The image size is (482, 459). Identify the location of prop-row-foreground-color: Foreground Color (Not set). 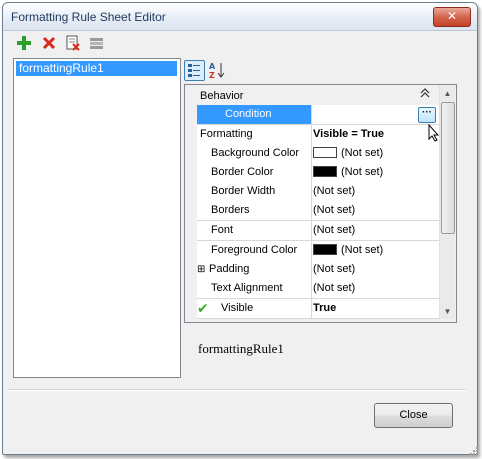
(318, 251).